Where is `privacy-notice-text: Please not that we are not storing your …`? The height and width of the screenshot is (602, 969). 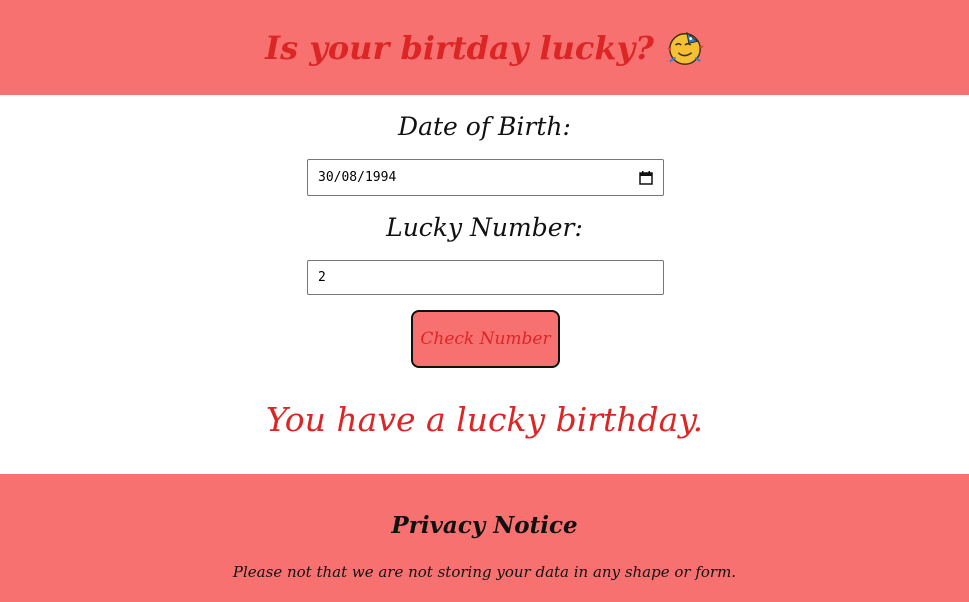 privacy-notice-text: Please not that we are not storing your … is located at coordinates (484, 572).